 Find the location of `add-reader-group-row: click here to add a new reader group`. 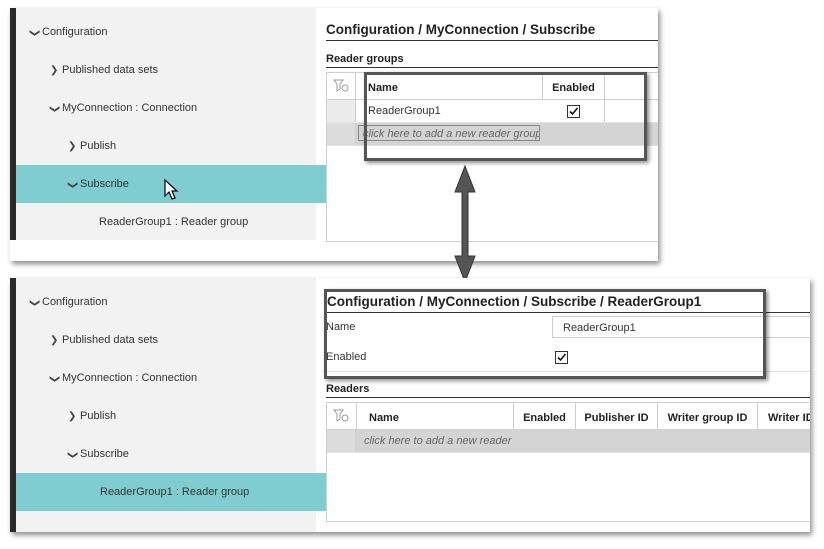

add-reader-group-row: click here to add a new reader group is located at coordinates (492, 134).